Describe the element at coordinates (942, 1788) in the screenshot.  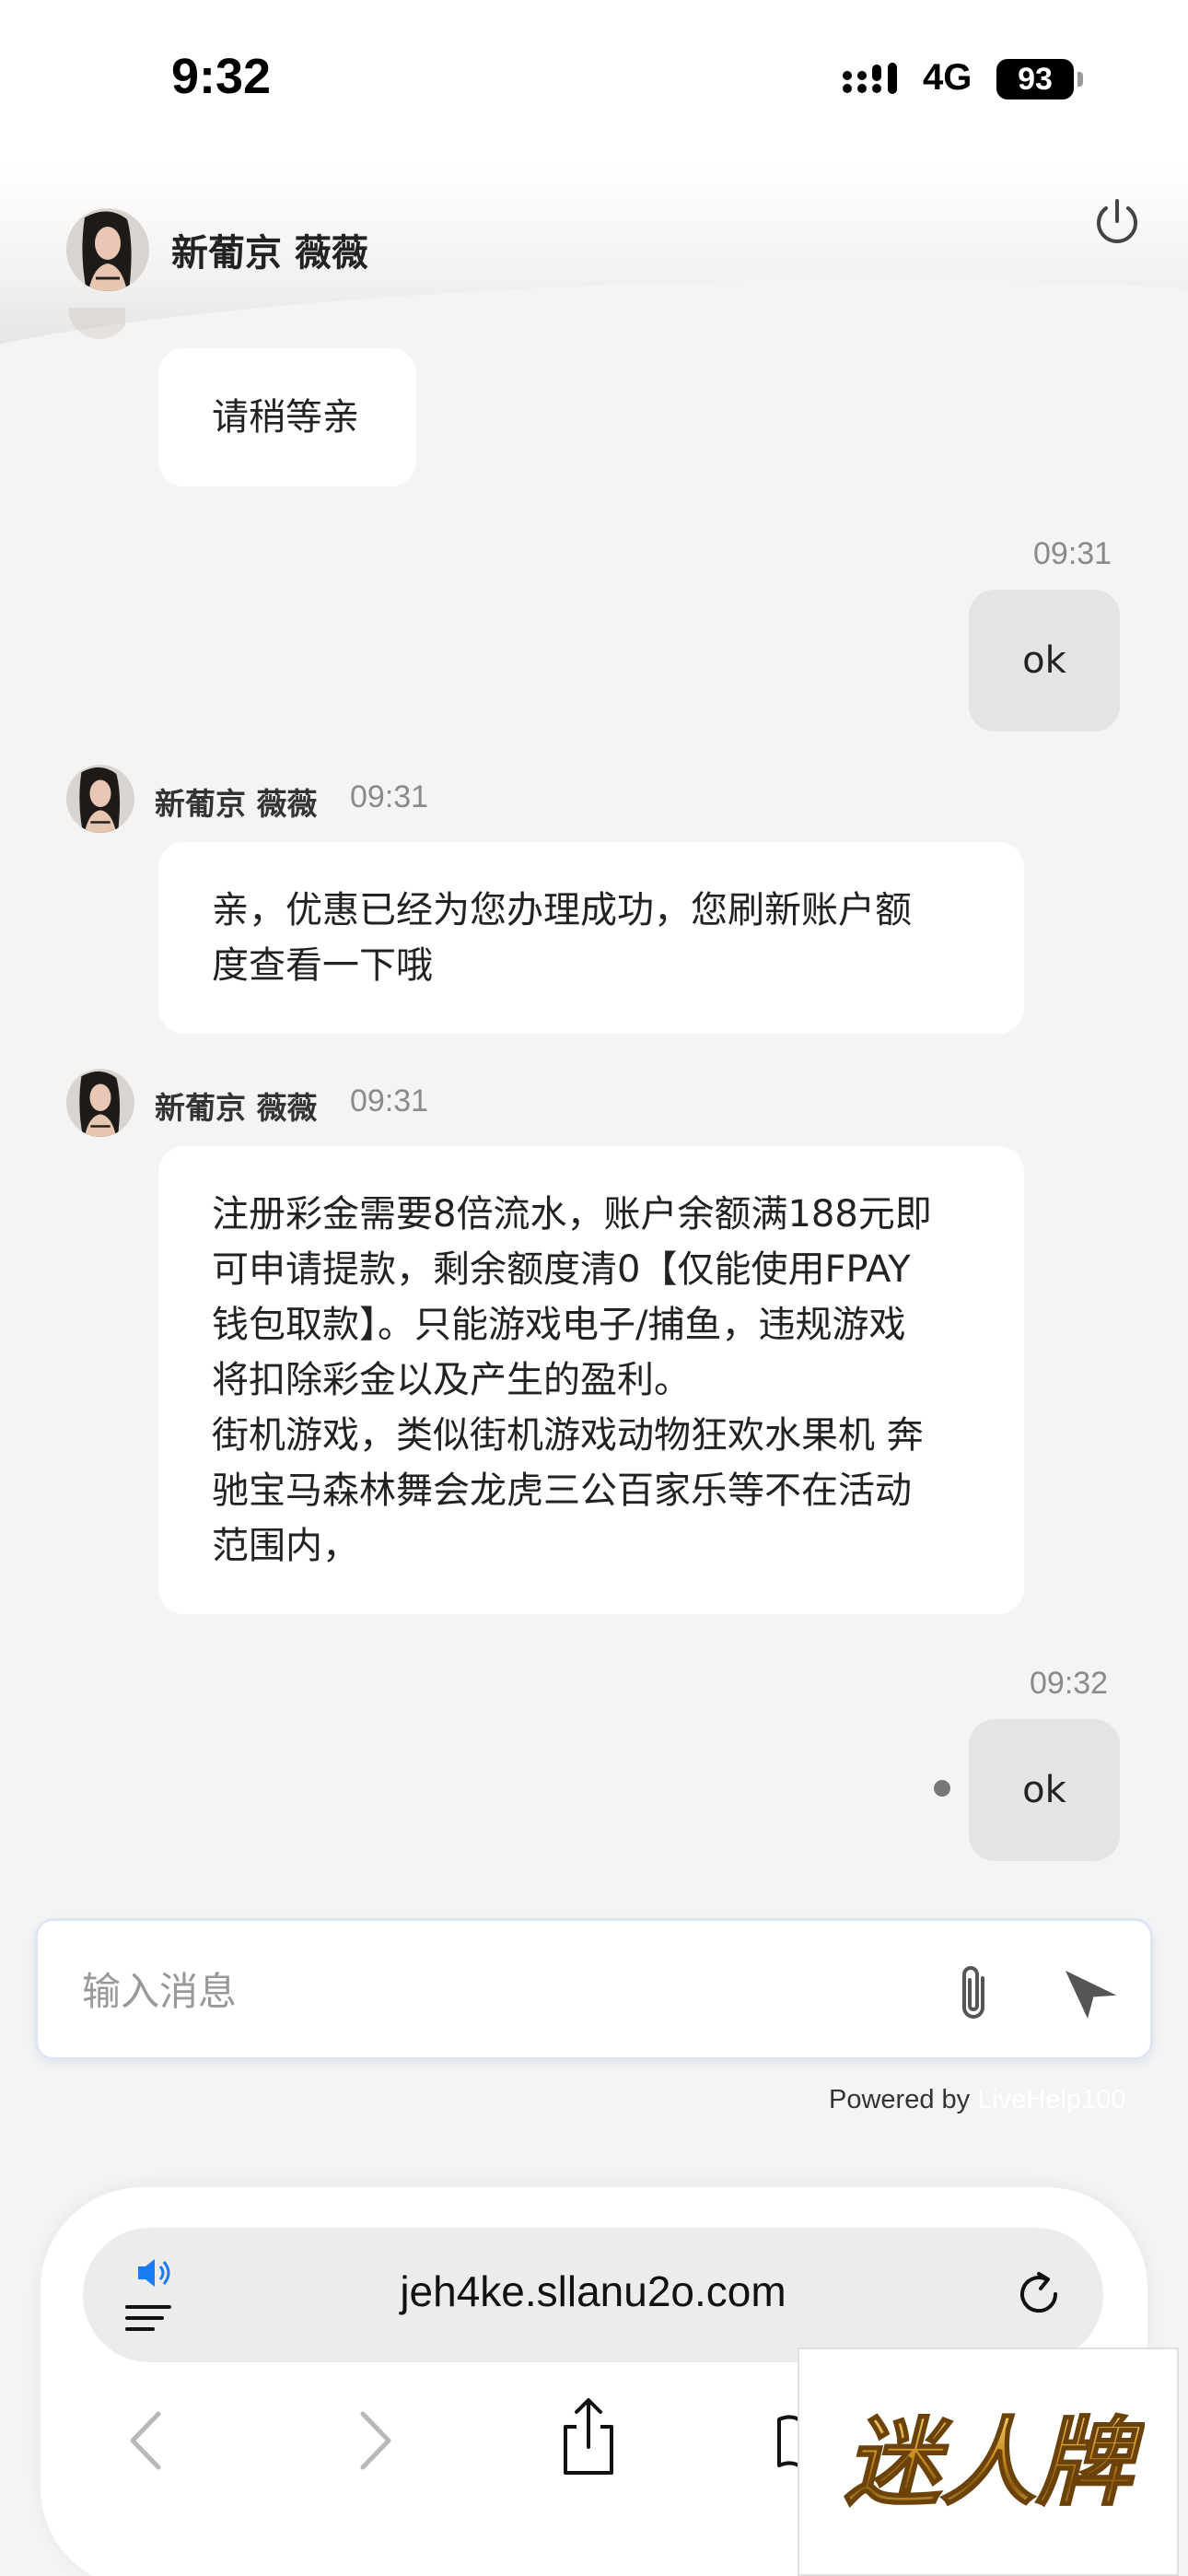
I see `sending-status-dot` at that location.